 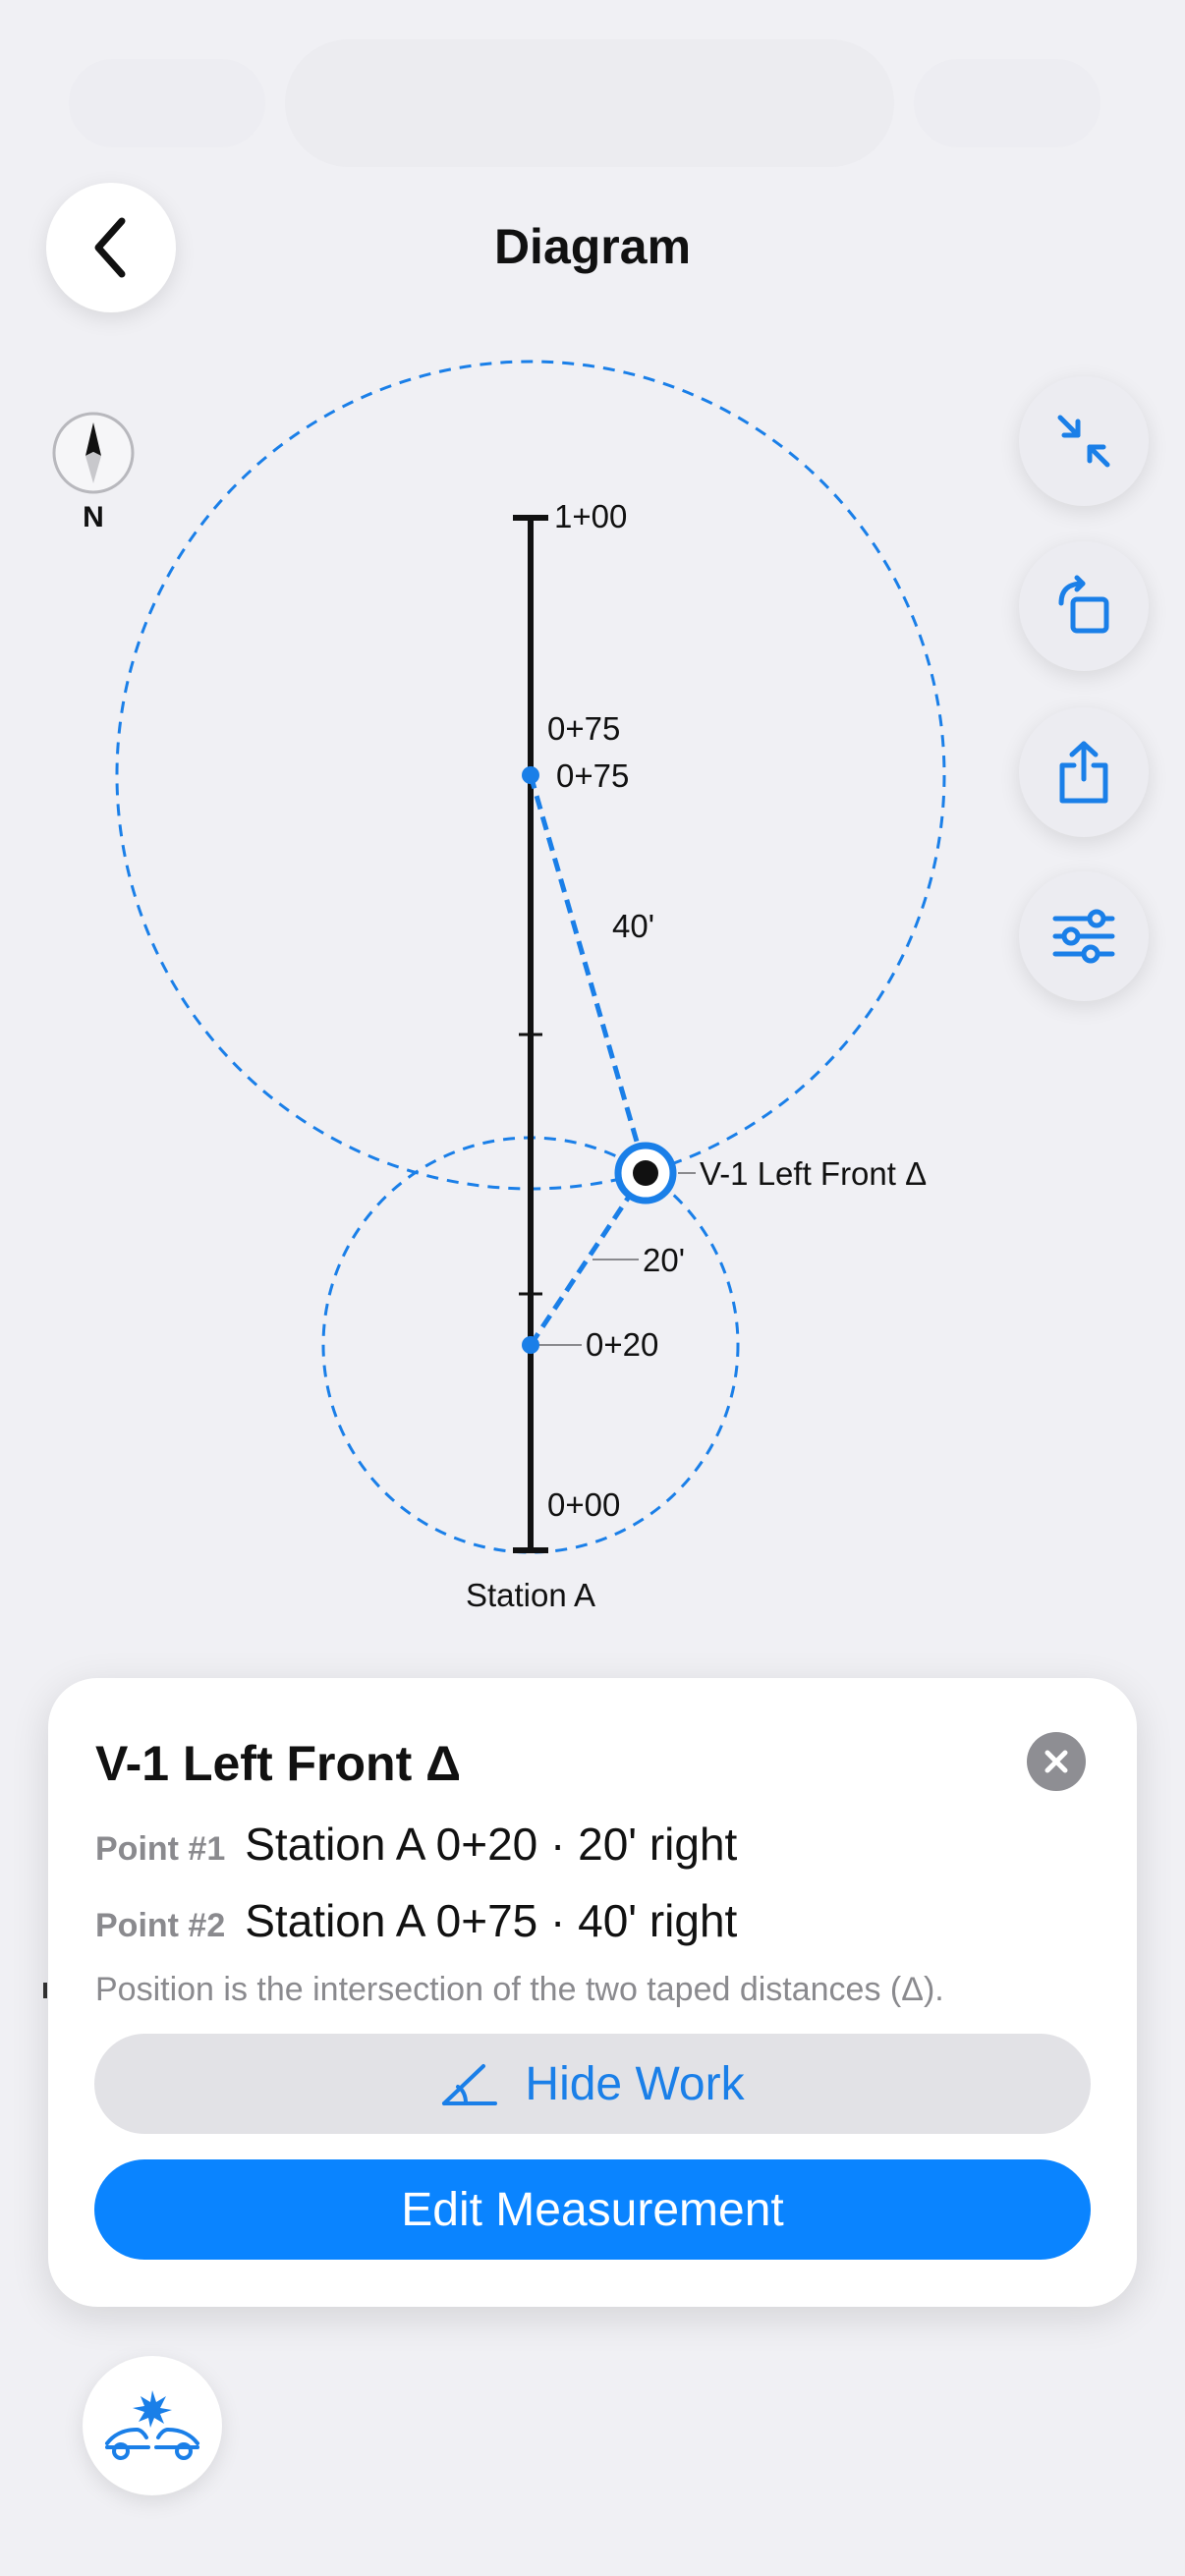 What do you see at coordinates (646, 1173) in the screenshot?
I see `vehicle-point` at bounding box center [646, 1173].